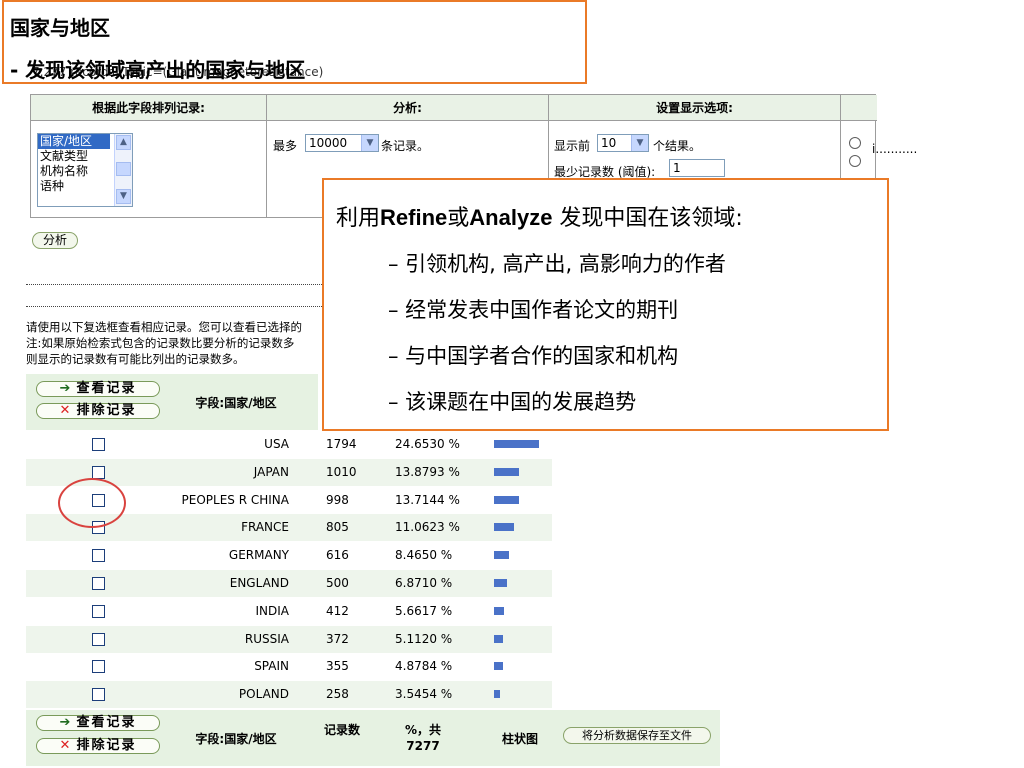  I want to click on record-count: 355, so click(337, 666).